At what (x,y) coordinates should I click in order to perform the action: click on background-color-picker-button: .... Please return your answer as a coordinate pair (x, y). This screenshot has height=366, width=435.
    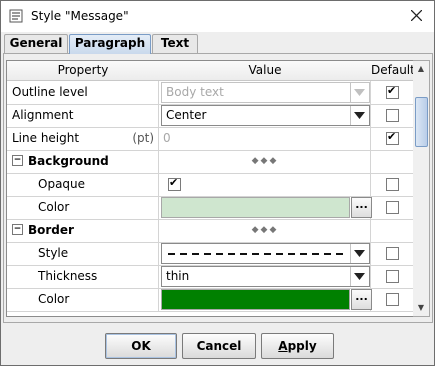
    Looking at the image, I should click on (361, 207).